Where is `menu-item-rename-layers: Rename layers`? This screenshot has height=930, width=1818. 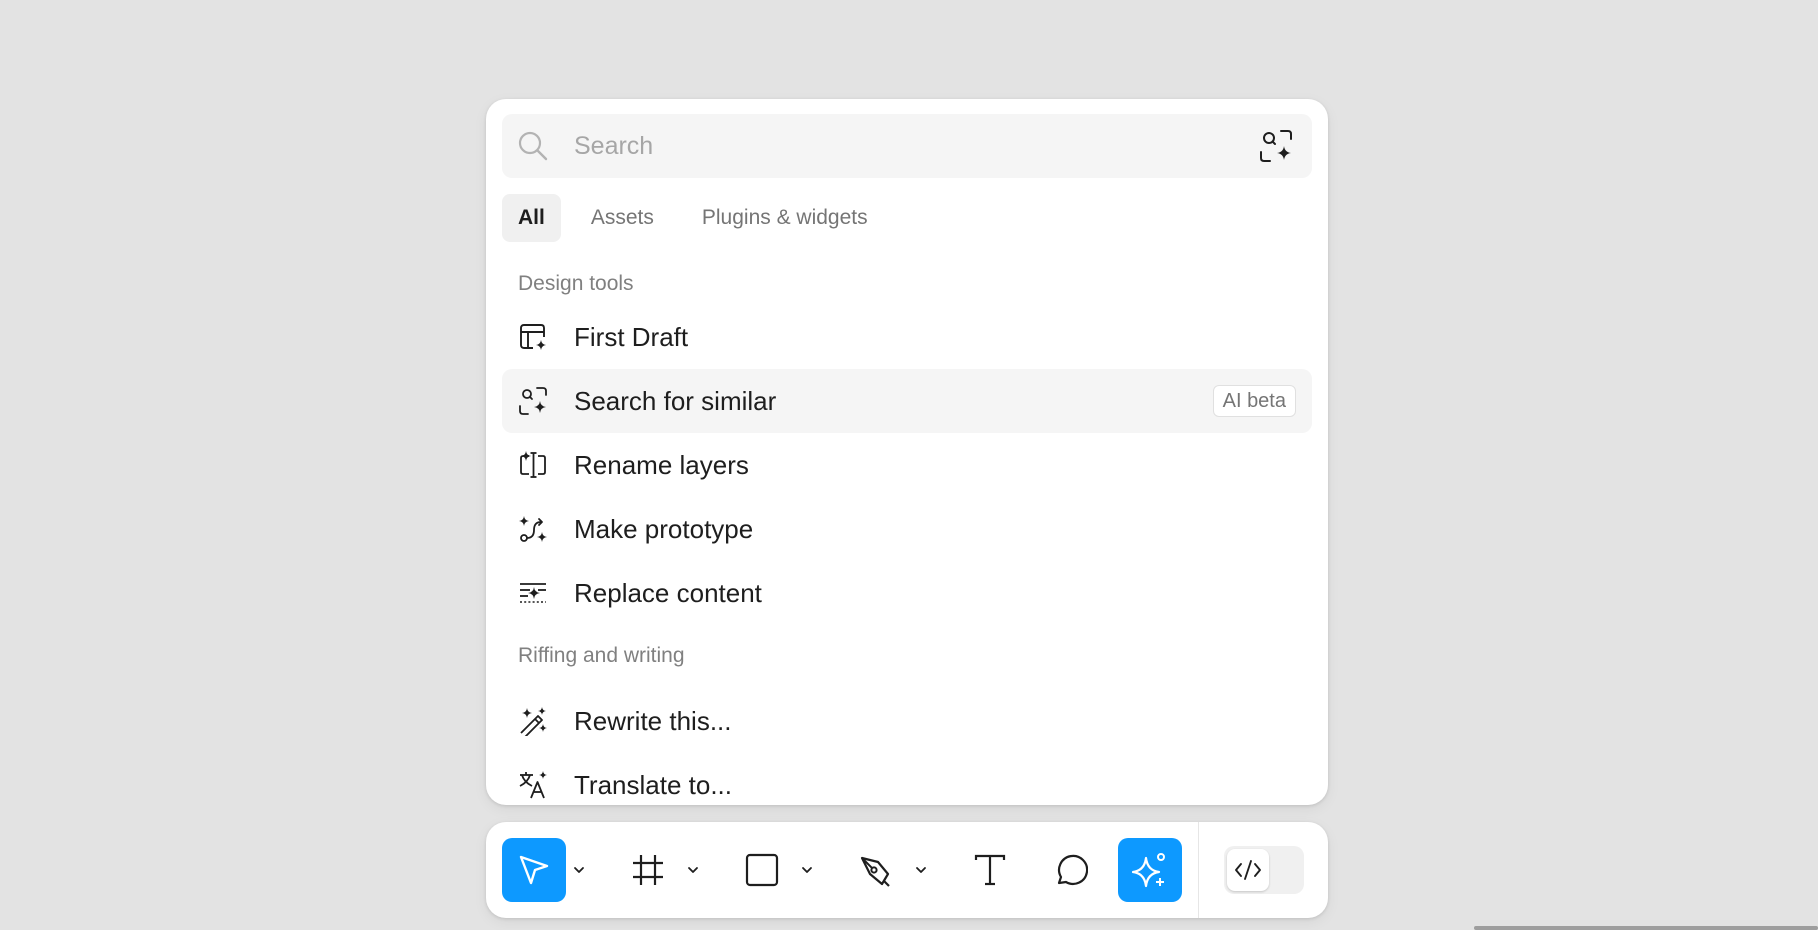
menu-item-rename-layers: Rename layers is located at coordinates (907, 465).